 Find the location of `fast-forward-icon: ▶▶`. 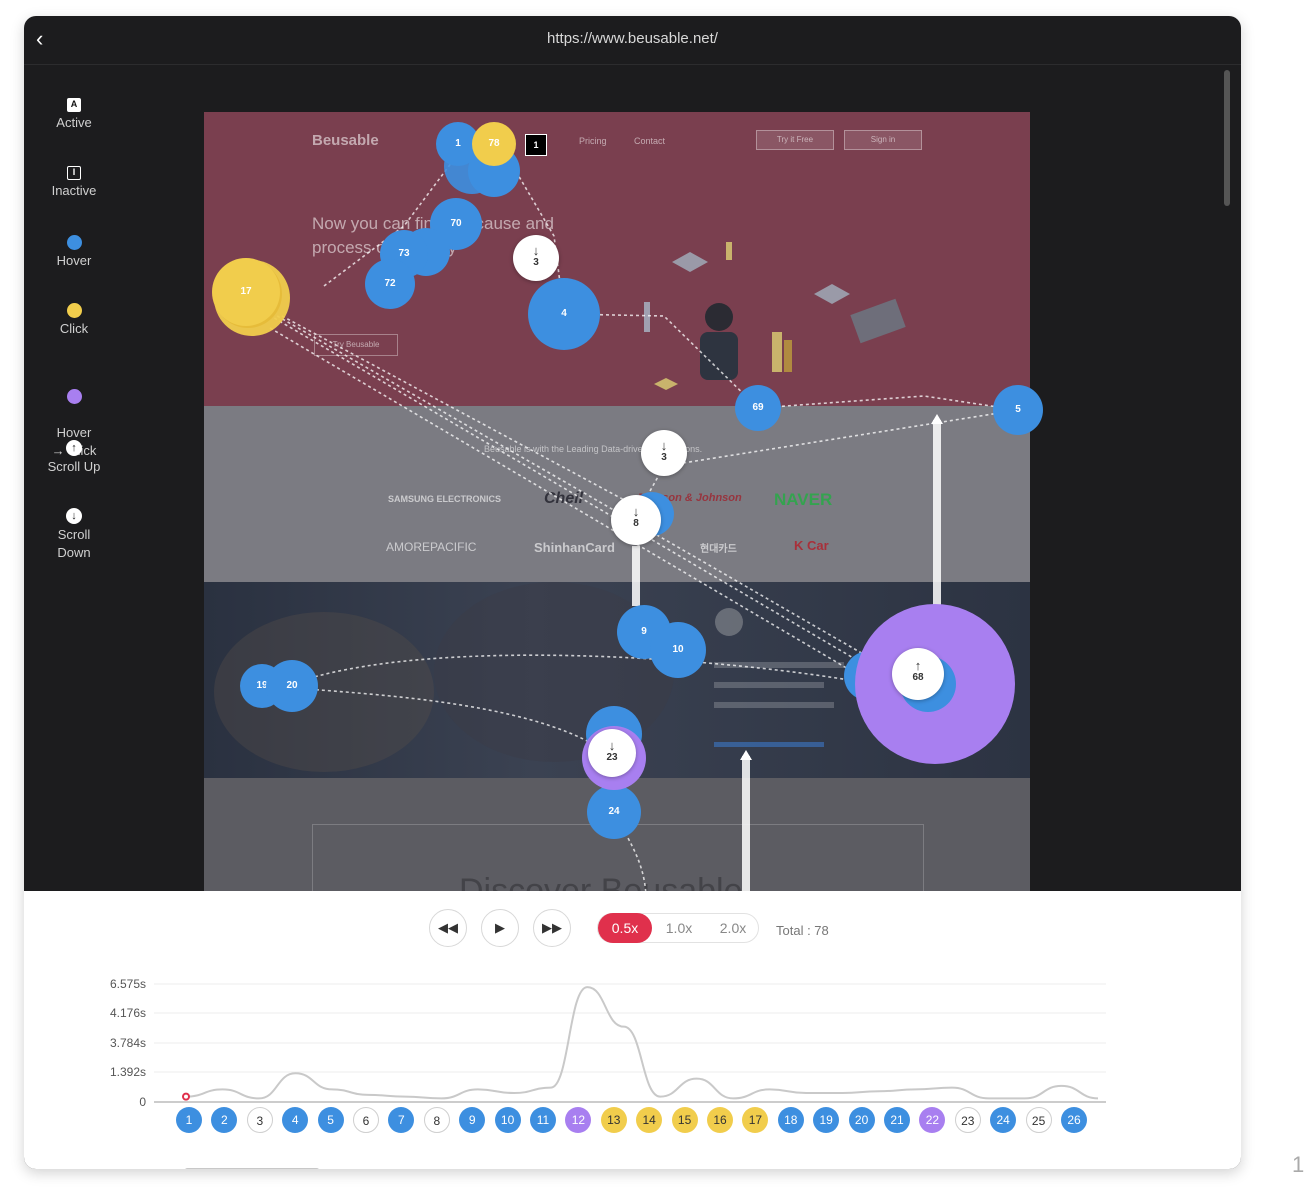

fast-forward-icon: ▶▶ is located at coordinates (552, 928).